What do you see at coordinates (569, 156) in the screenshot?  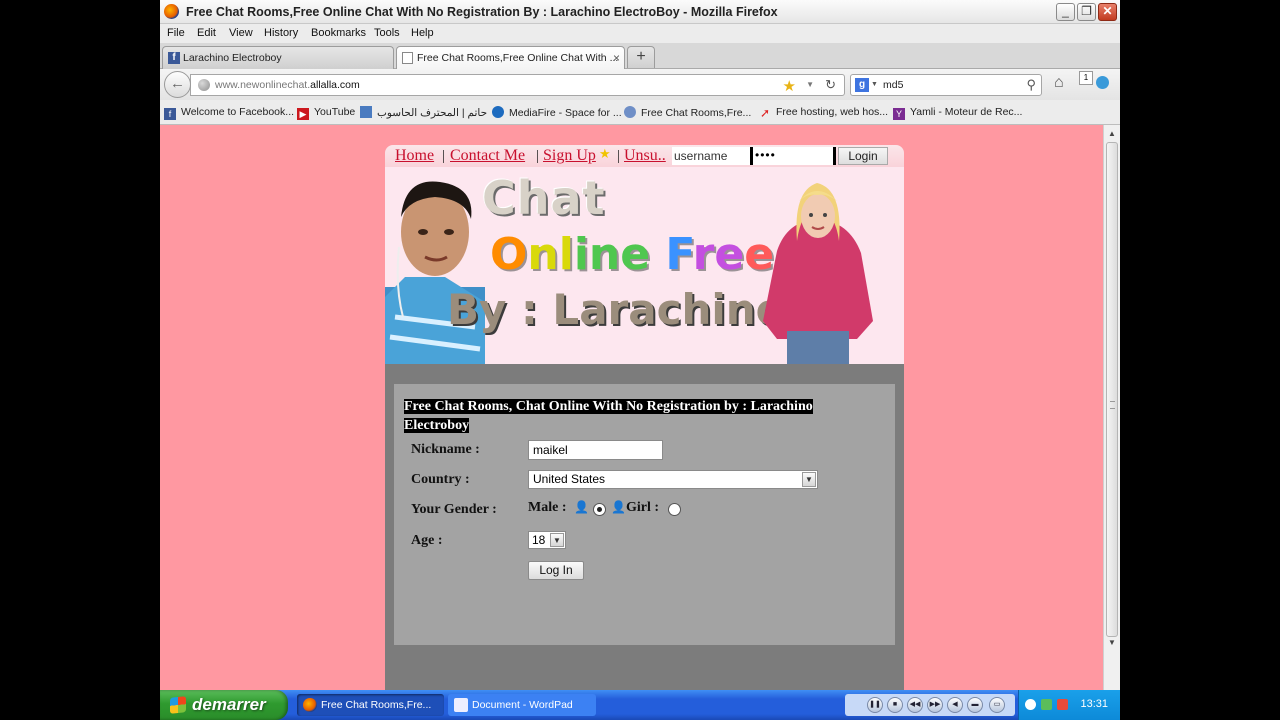 I see `nav-signup-link: Sign Up` at bounding box center [569, 156].